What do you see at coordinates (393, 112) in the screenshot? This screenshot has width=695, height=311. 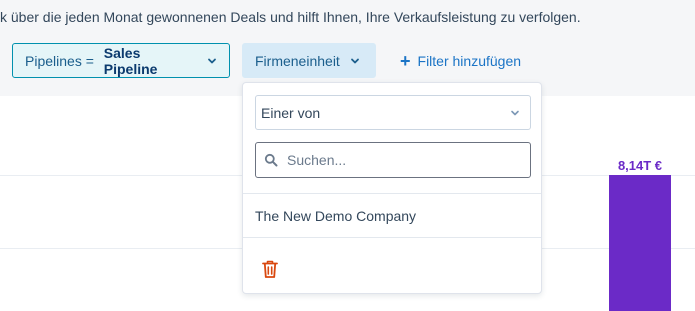 I see `operator-select: Einer von` at bounding box center [393, 112].